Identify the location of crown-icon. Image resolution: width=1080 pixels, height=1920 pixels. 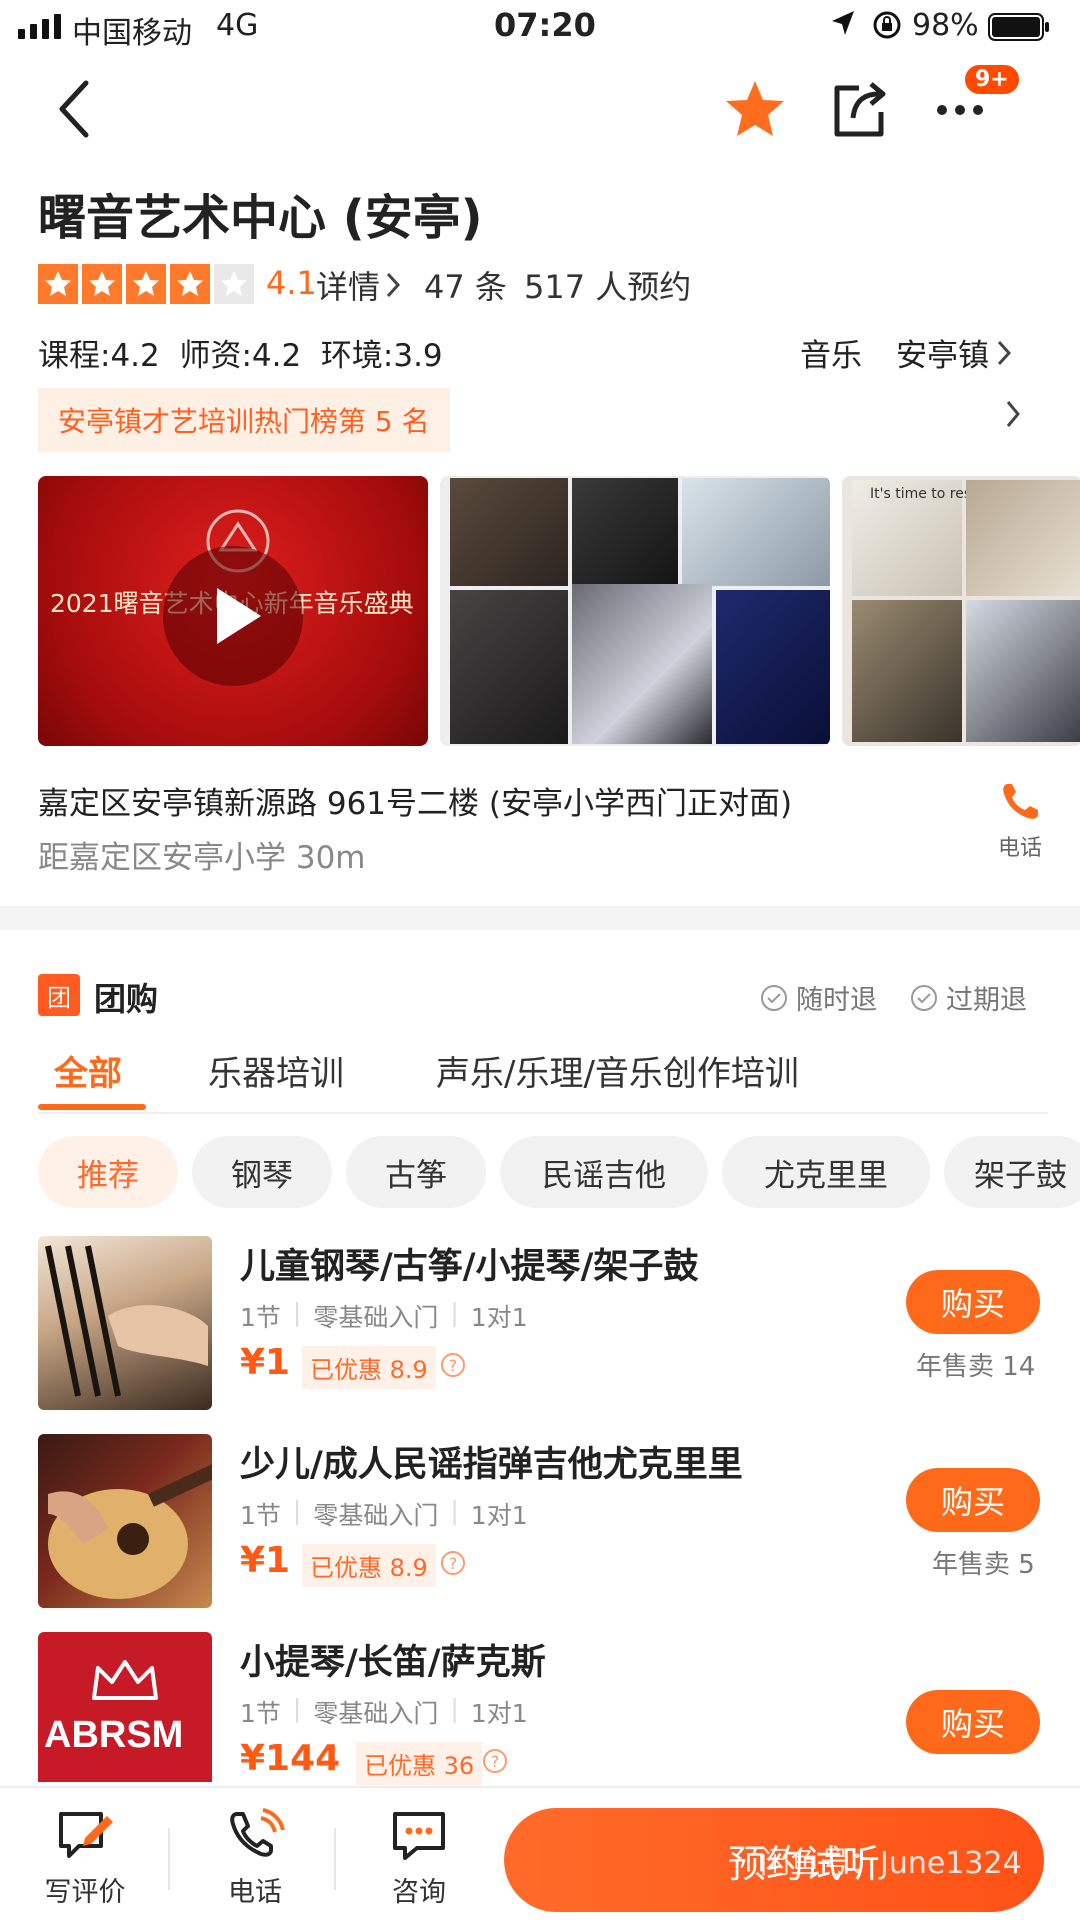
(125, 1680).